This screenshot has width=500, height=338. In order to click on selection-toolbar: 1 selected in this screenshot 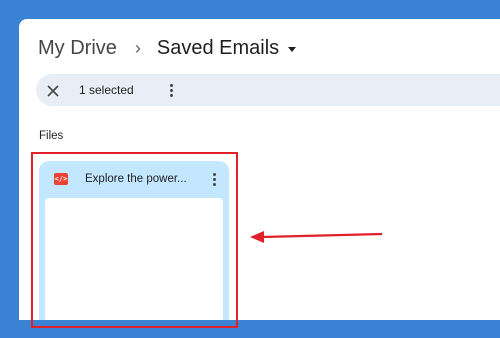, I will do `click(268, 90)`.